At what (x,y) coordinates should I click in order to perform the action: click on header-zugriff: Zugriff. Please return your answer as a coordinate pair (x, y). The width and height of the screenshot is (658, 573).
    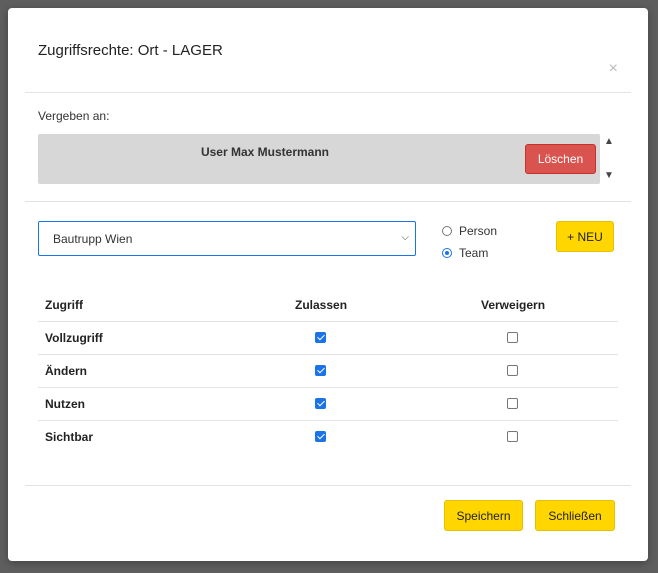
    Looking at the image, I should click on (64, 305).